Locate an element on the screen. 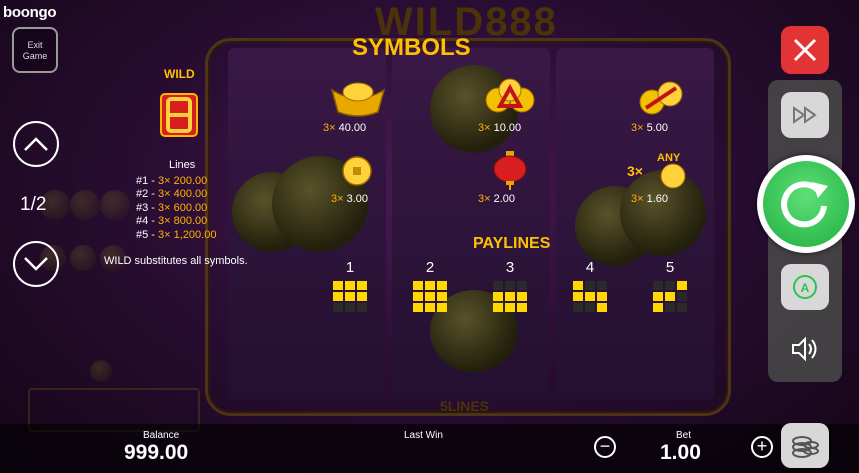  page-indicator: 1/2 is located at coordinates (33, 204).